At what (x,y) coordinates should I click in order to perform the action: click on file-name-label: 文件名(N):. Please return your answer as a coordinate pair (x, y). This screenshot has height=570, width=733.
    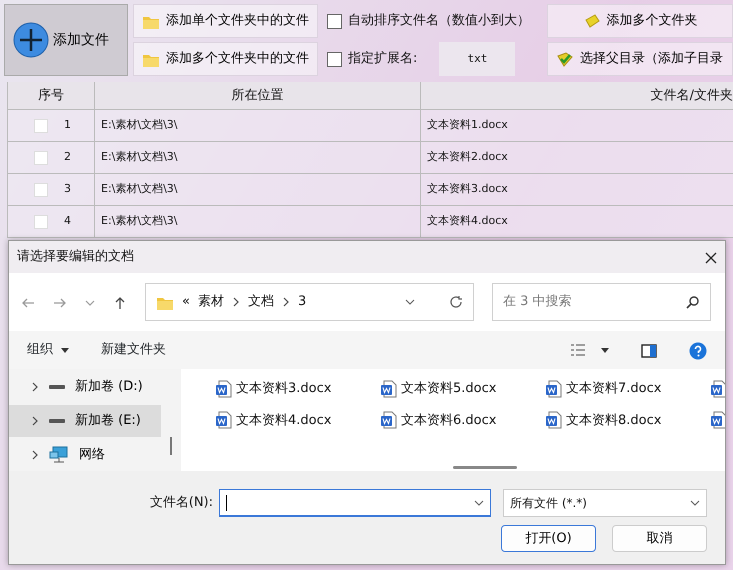
    Looking at the image, I should click on (181, 503).